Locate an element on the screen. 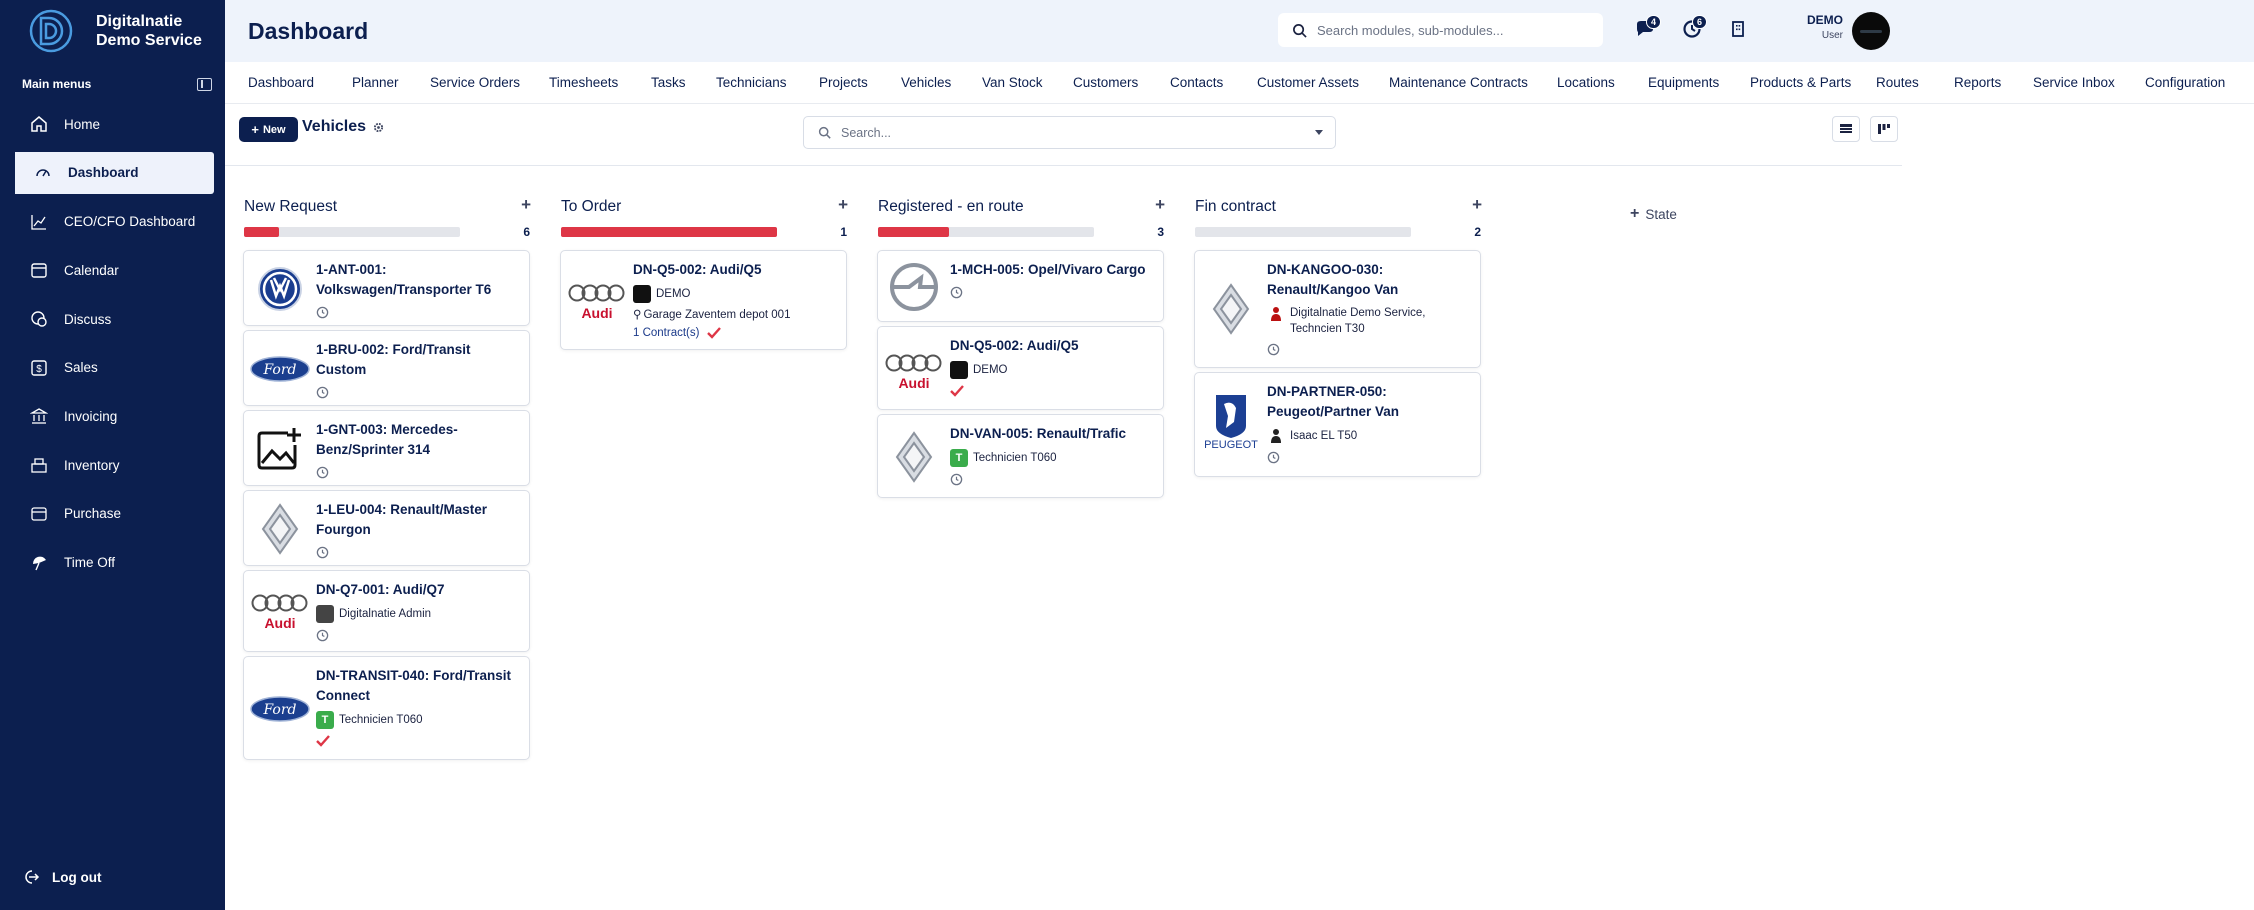 The width and height of the screenshot is (2254, 910). card-title: DN-Q7-001: Audi/Q7 is located at coordinates (380, 589).